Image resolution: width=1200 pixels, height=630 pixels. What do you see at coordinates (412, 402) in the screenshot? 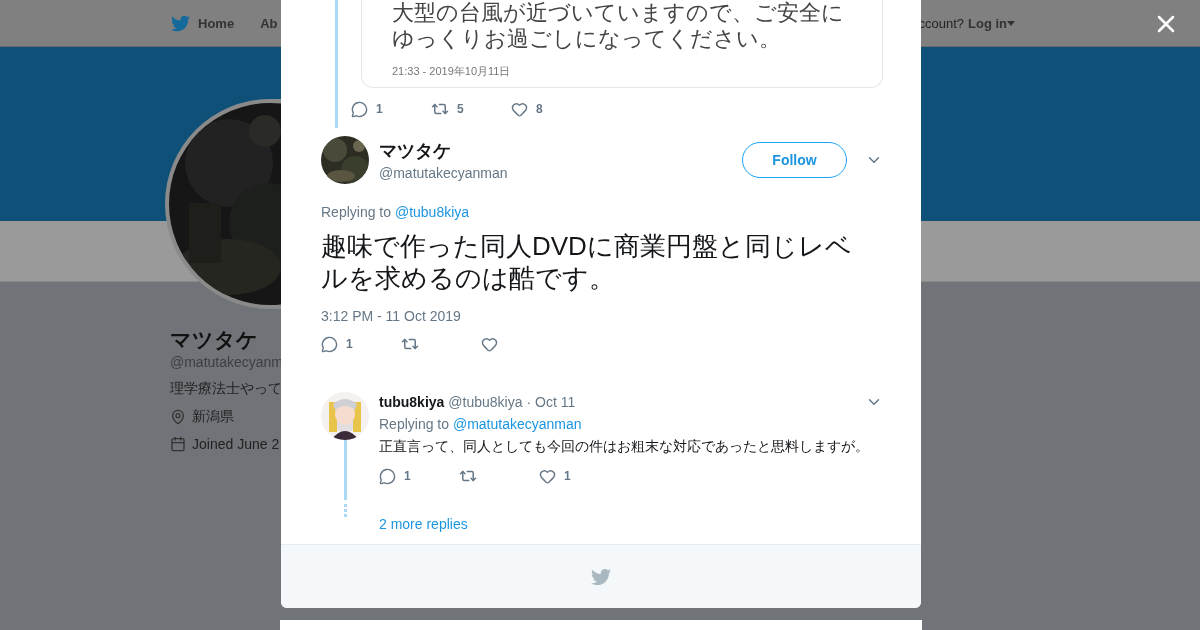
I see `reply-author-name: tubu8kiya` at bounding box center [412, 402].